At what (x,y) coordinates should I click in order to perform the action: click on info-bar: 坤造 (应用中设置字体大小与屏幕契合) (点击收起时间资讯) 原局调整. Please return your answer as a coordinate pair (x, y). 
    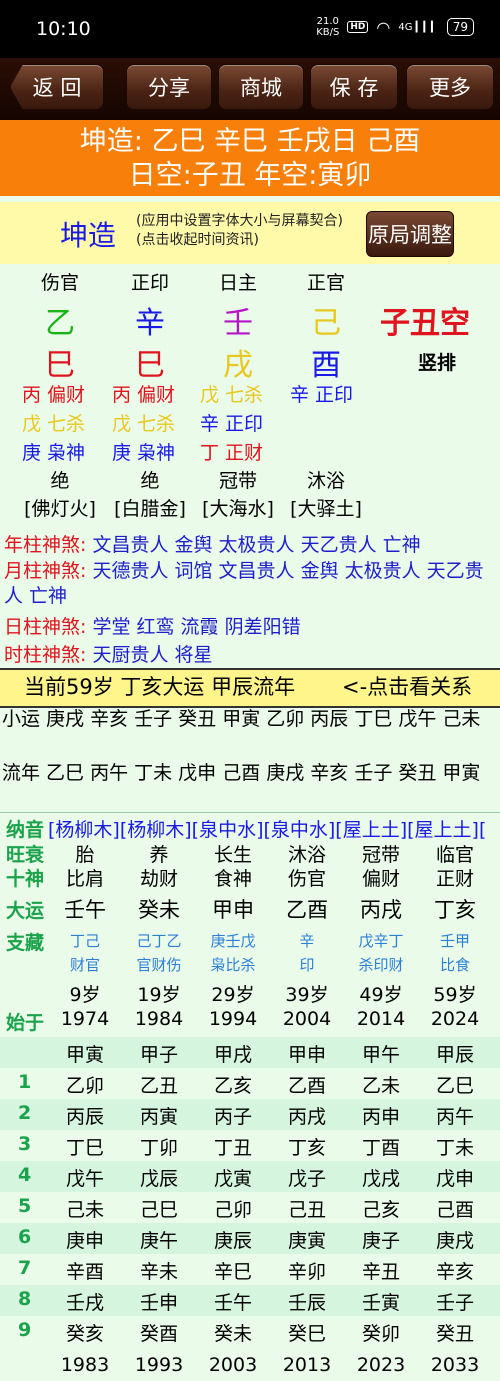
    Looking at the image, I should click on (250, 233).